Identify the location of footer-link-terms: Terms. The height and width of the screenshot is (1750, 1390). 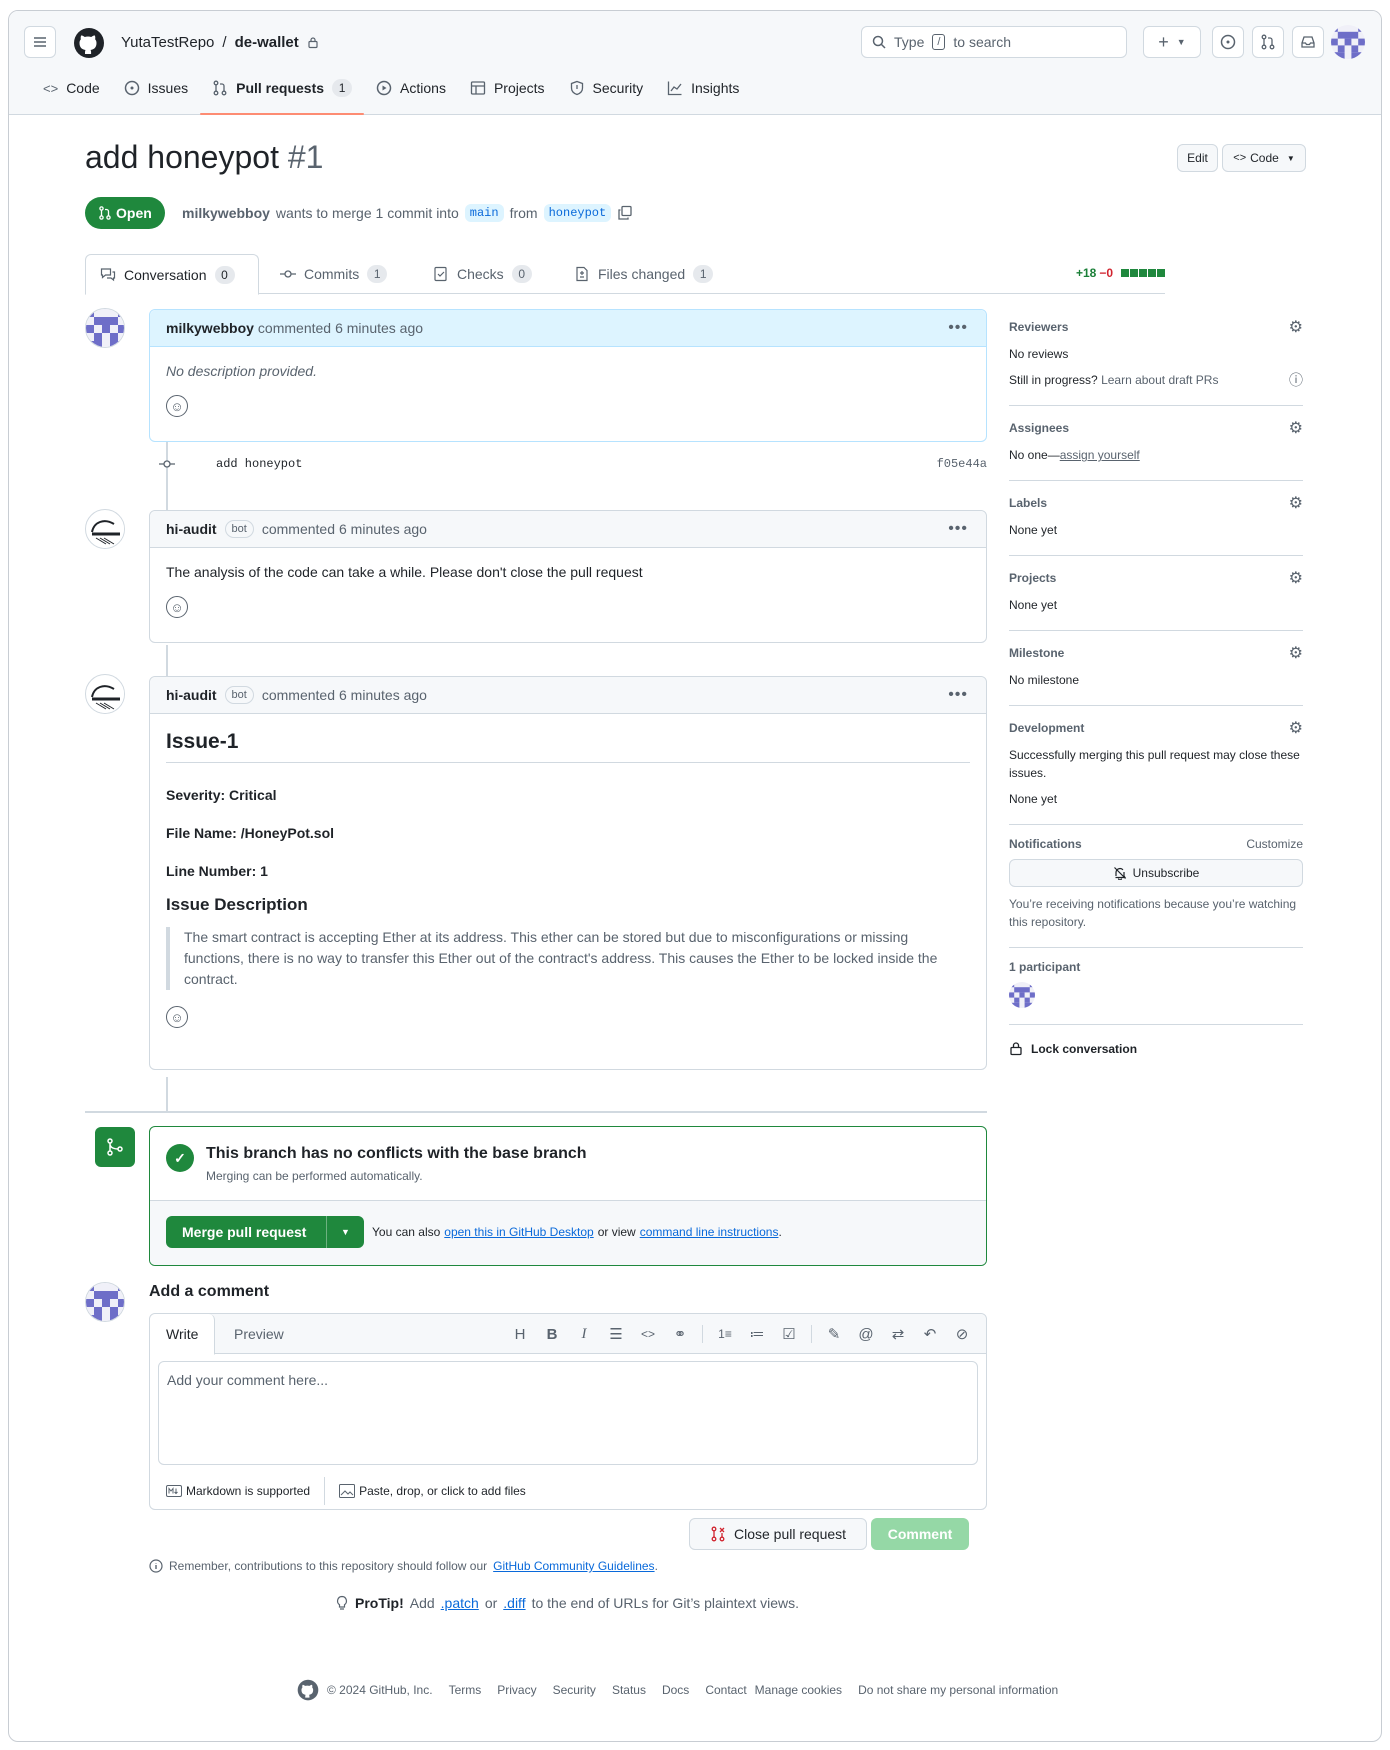
(465, 1690).